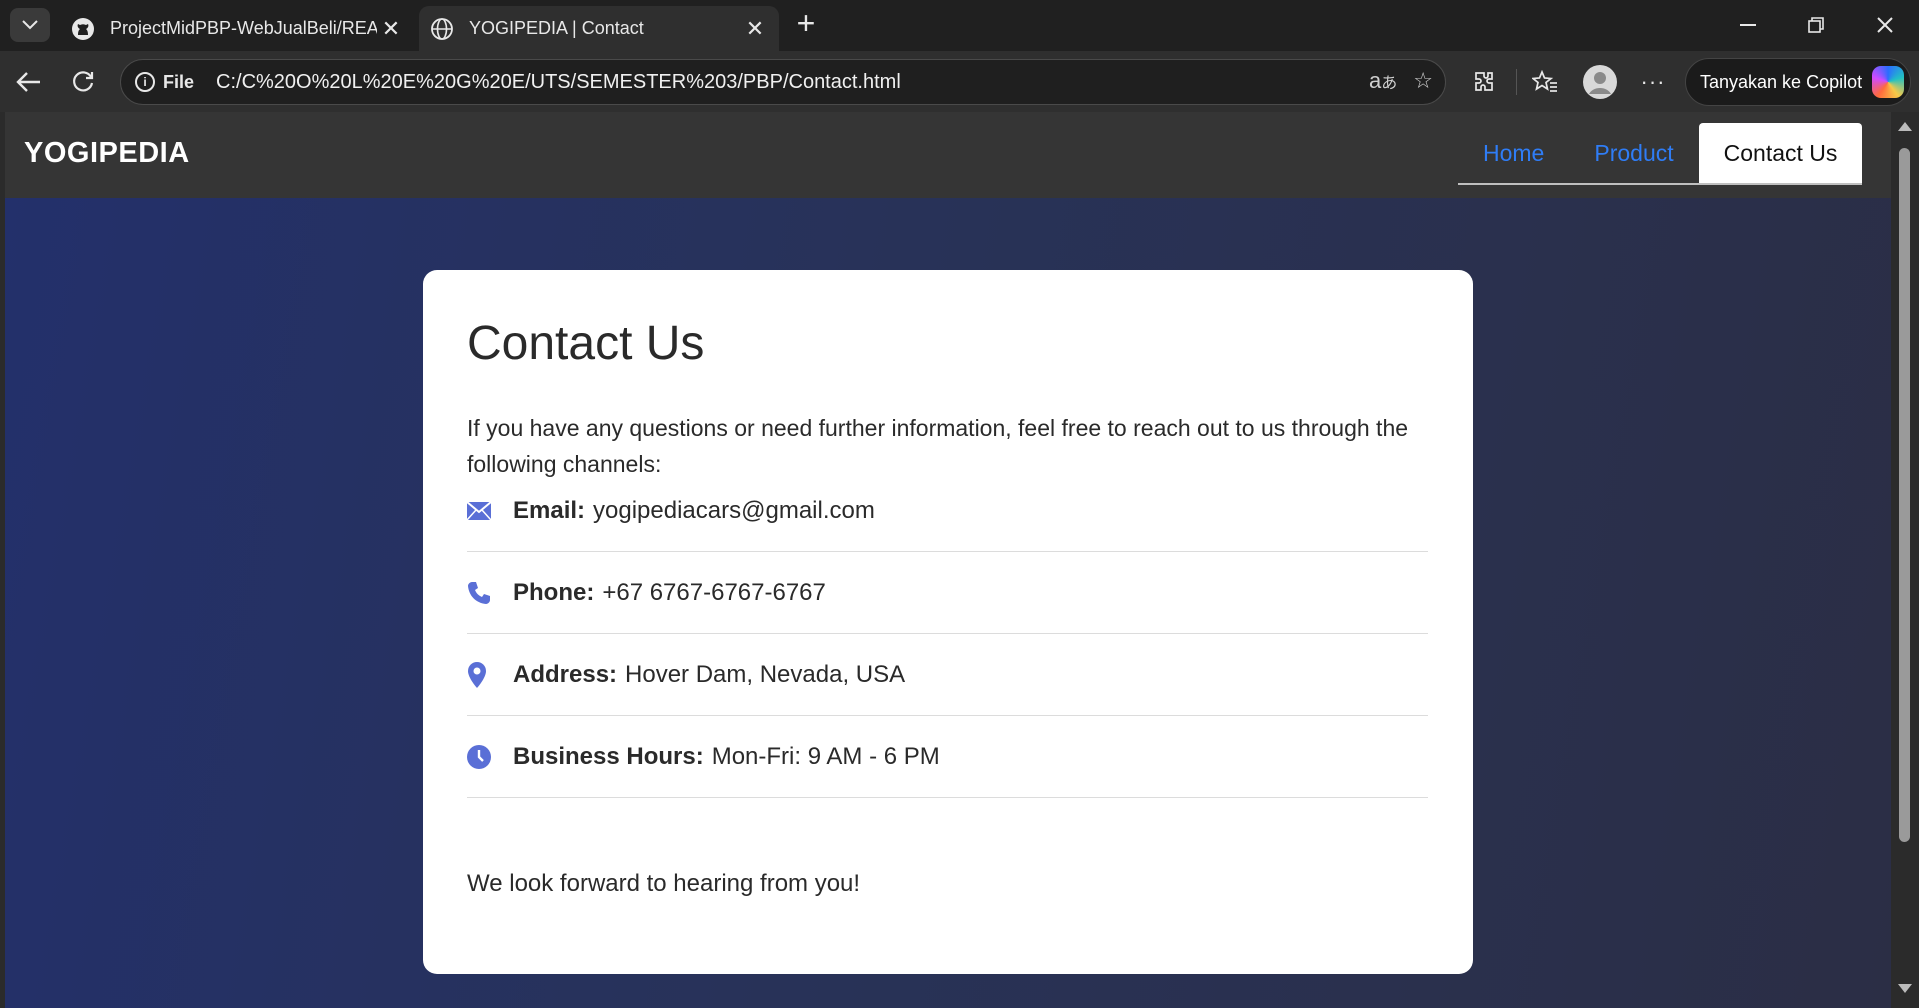  I want to click on copilot-icon, so click(1888, 82).